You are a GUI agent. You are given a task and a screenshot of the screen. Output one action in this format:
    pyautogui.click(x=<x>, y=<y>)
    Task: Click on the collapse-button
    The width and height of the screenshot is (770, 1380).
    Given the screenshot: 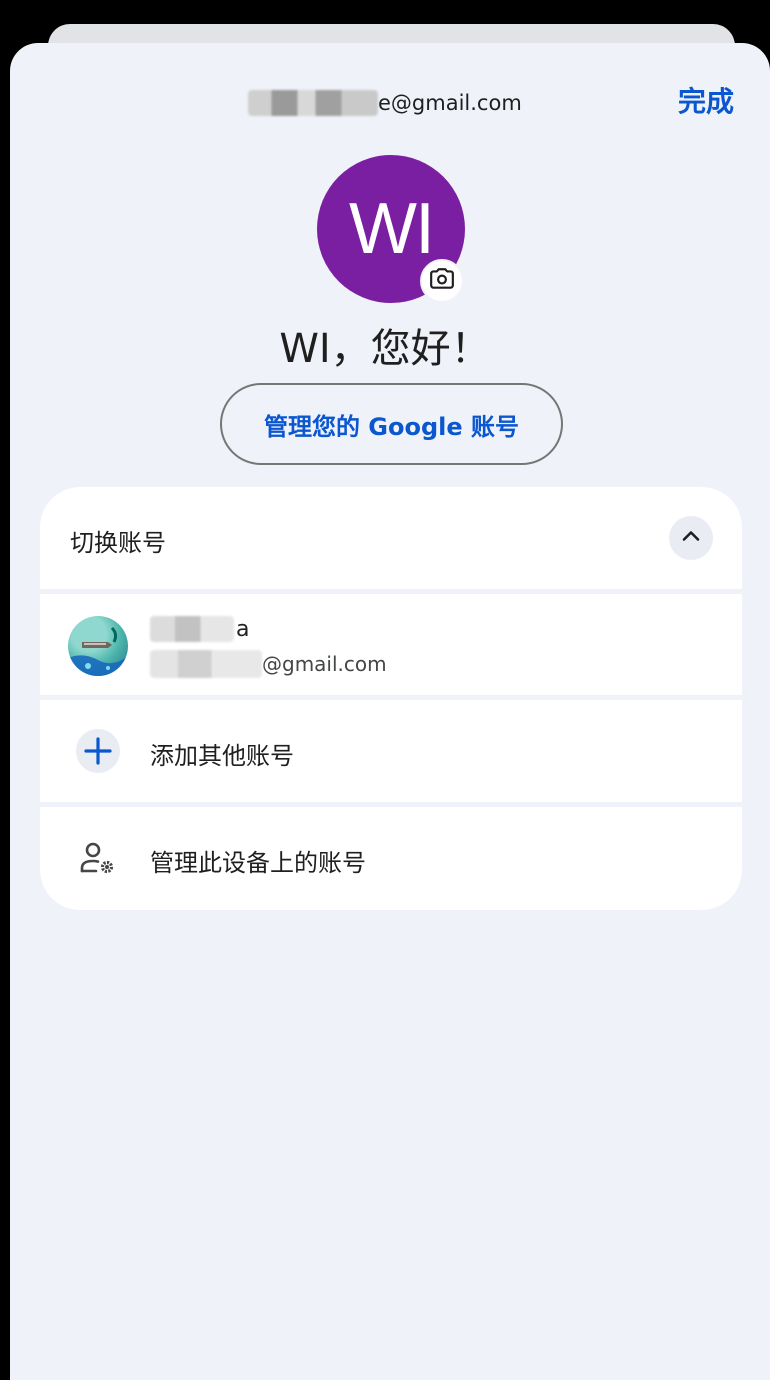 What is the action you would take?
    pyautogui.click(x=691, y=538)
    